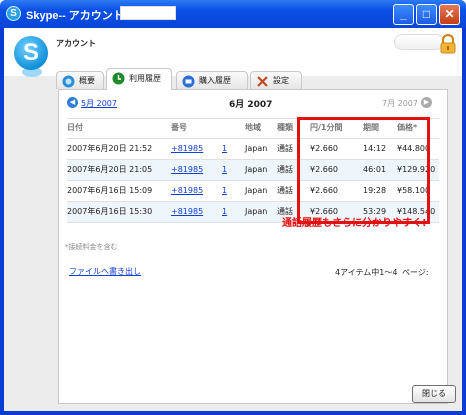  What do you see at coordinates (72, 102) in the screenshot?
I see `prev-month-icon: ◀` at bounding box center [72, 102].